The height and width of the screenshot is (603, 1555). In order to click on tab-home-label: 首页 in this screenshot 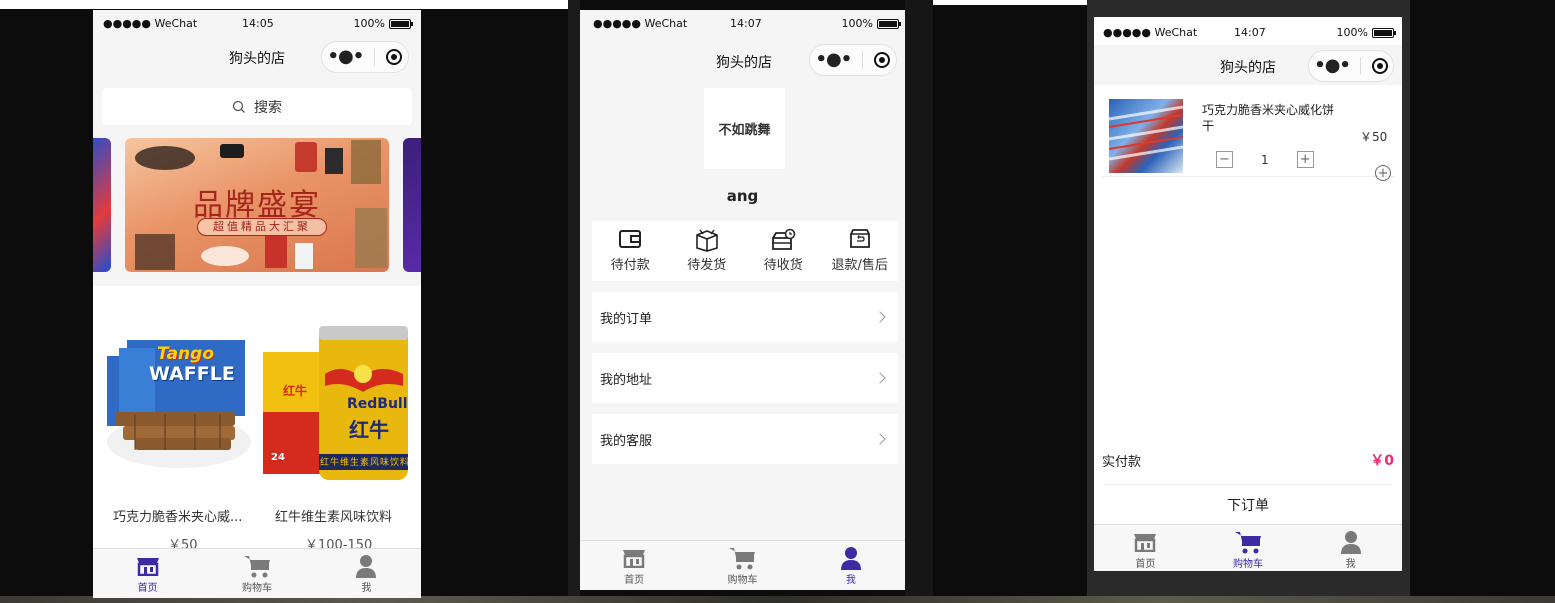, I will do `click(1145, 564)`.